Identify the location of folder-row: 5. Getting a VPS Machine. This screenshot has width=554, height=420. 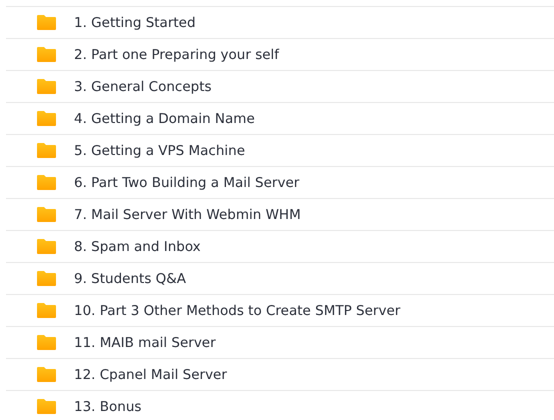
(280, 150).